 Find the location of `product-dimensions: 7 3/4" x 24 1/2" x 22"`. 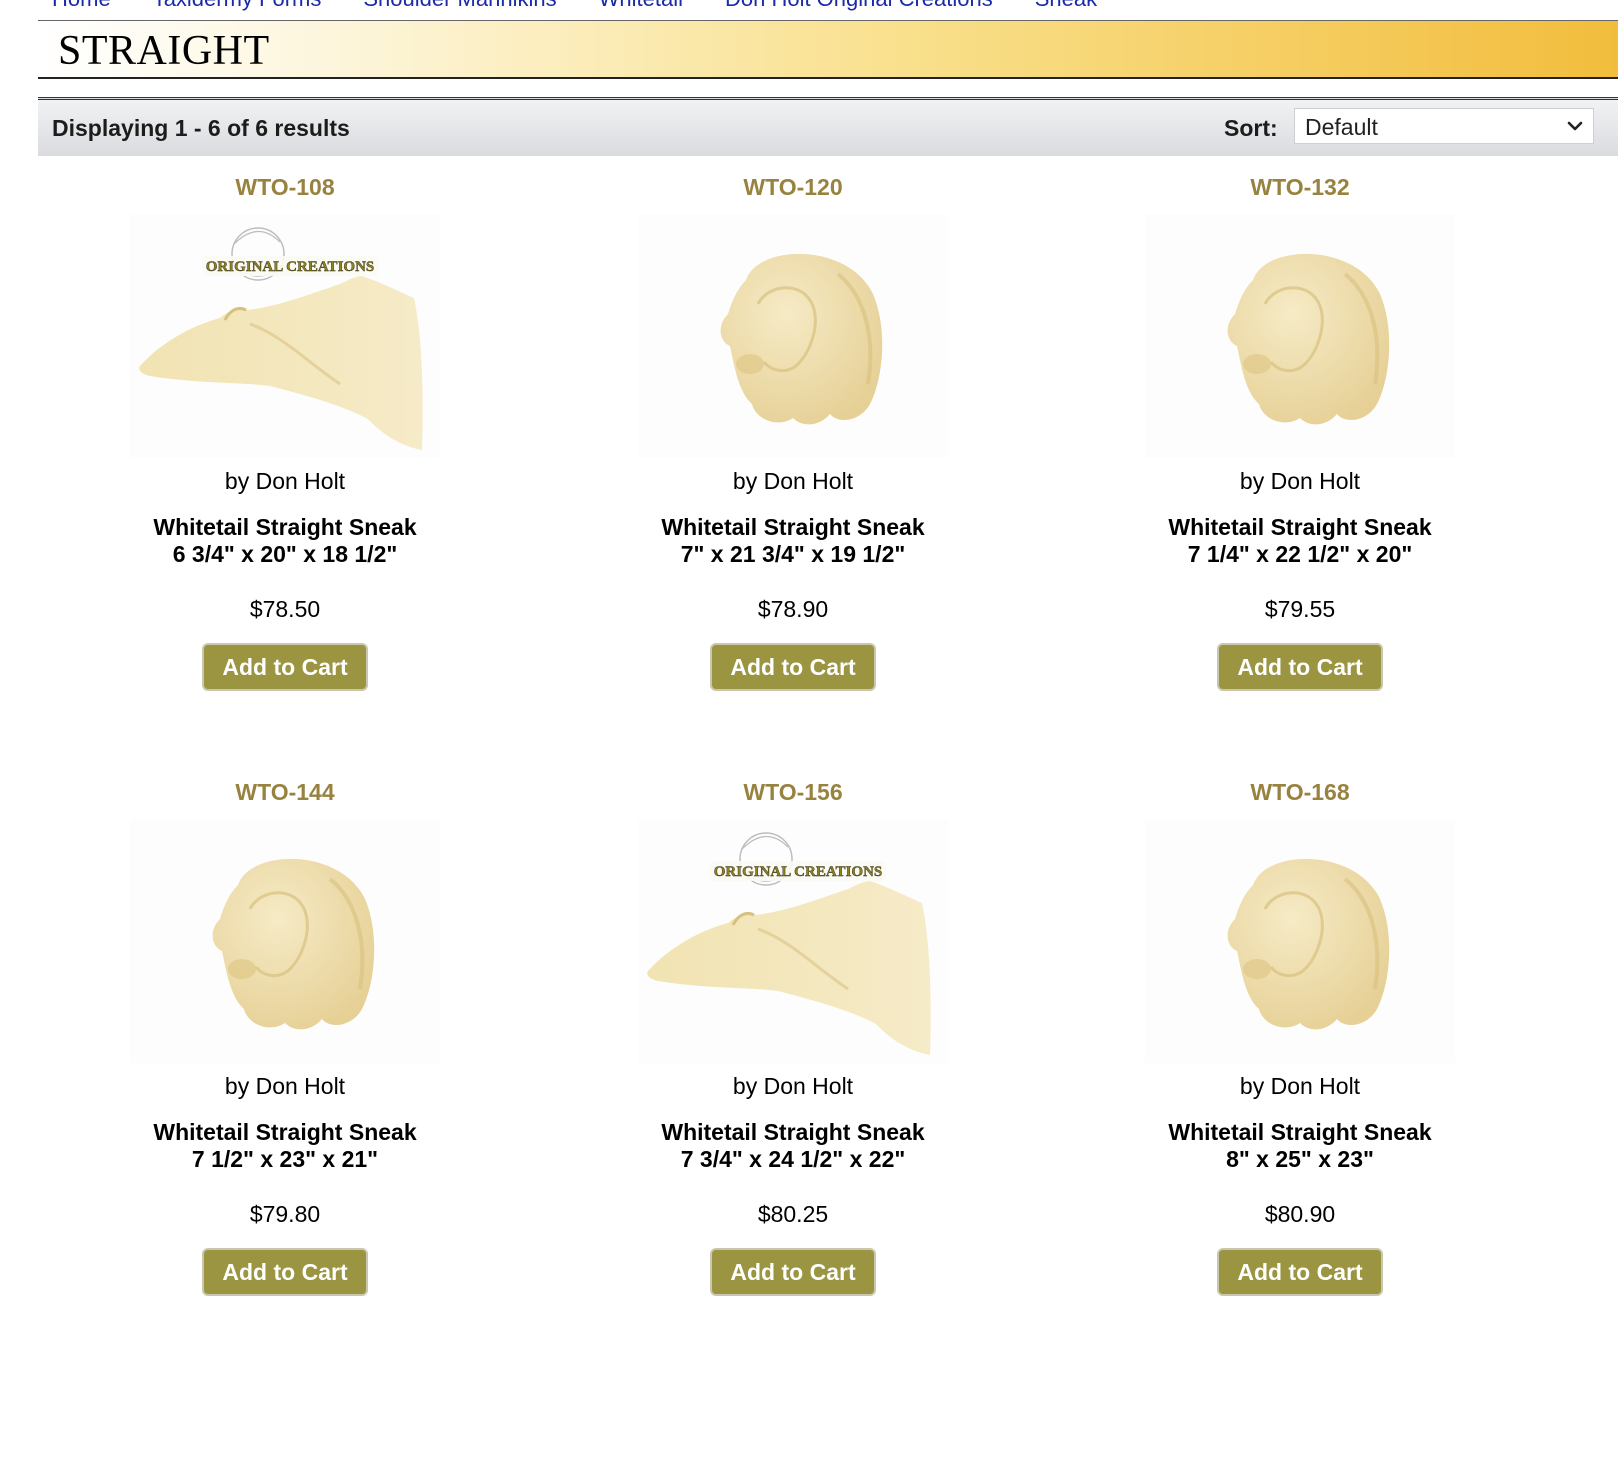

product-dimensions: 7 3/4" x 24 1/2" x 22" is located at coordinates (793, 1159).